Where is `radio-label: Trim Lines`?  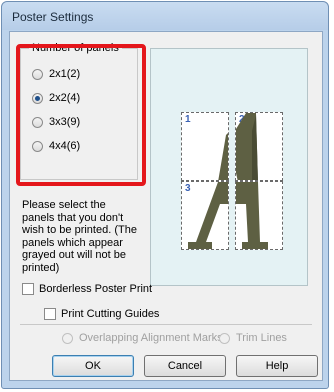
radio-label: Trim Lines is located at coordinates (261, 338).